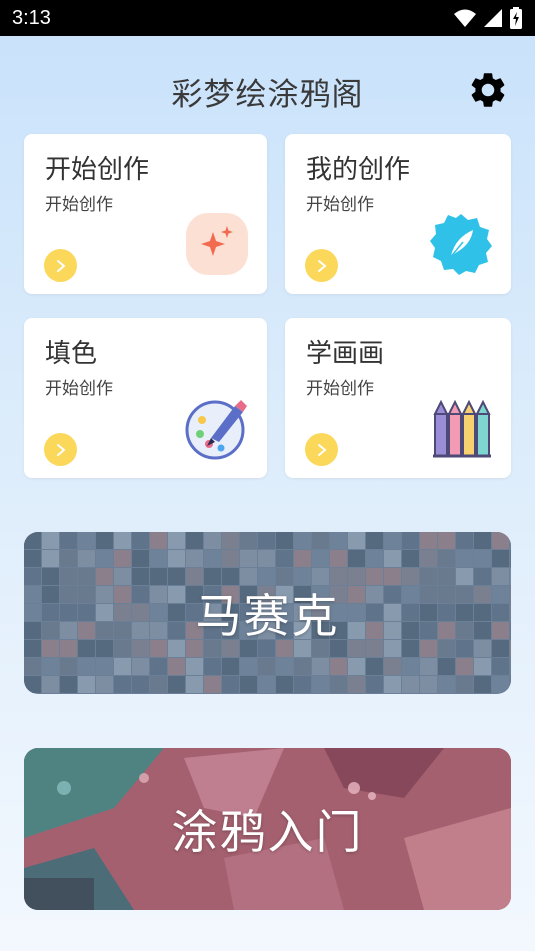 The image size is (535, 951). Describe the element at coordinates (145, 214) in the screenshot. I see `card-start-creating: 开始创作 开始创作` at that location.